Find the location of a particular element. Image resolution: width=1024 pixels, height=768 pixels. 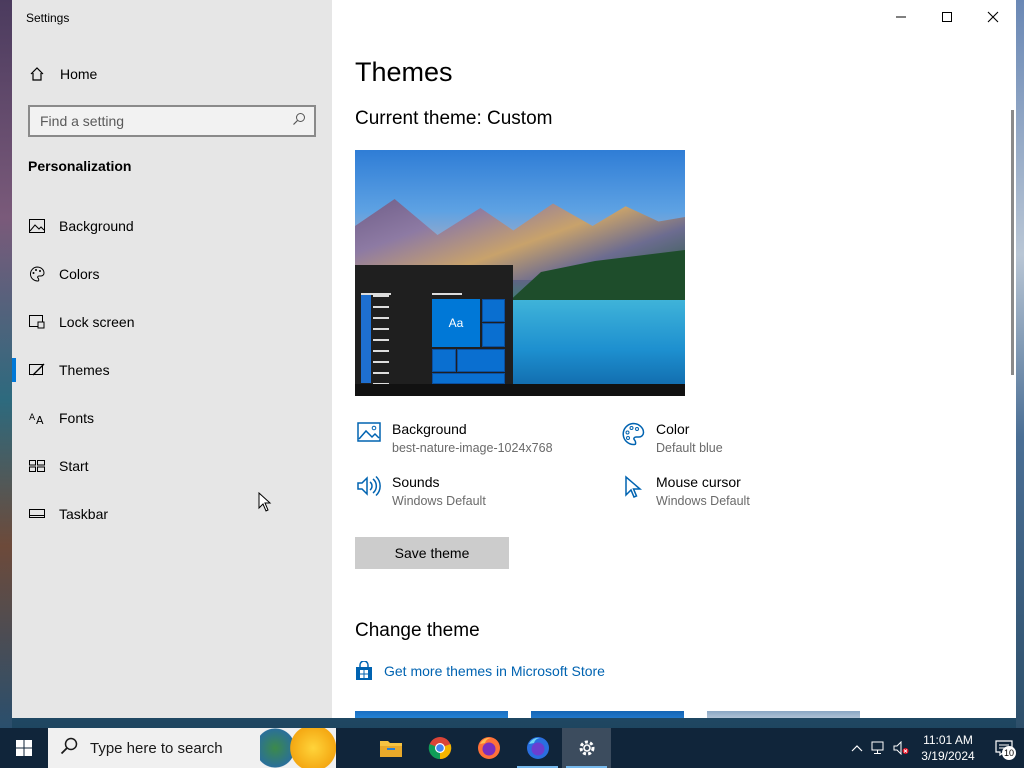

color-property: Color Default blue is located at coordinates (671, 439).